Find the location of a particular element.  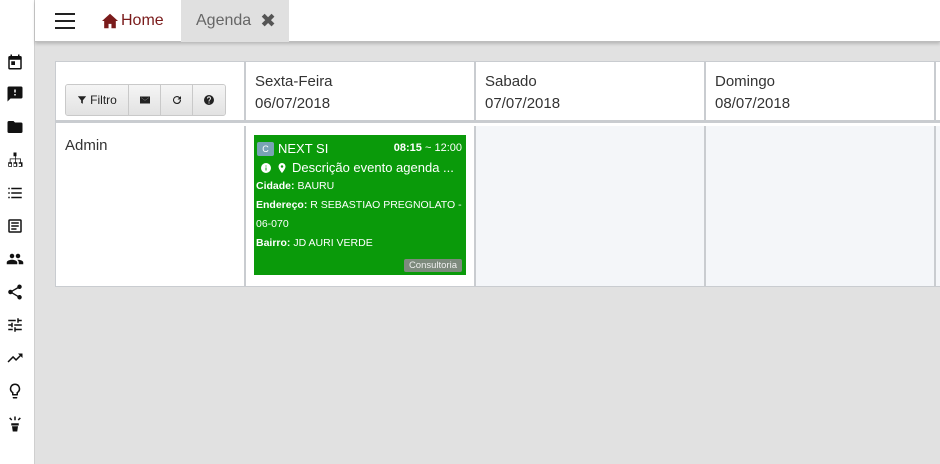

refresh-icon is located at coordinates (176, 100).